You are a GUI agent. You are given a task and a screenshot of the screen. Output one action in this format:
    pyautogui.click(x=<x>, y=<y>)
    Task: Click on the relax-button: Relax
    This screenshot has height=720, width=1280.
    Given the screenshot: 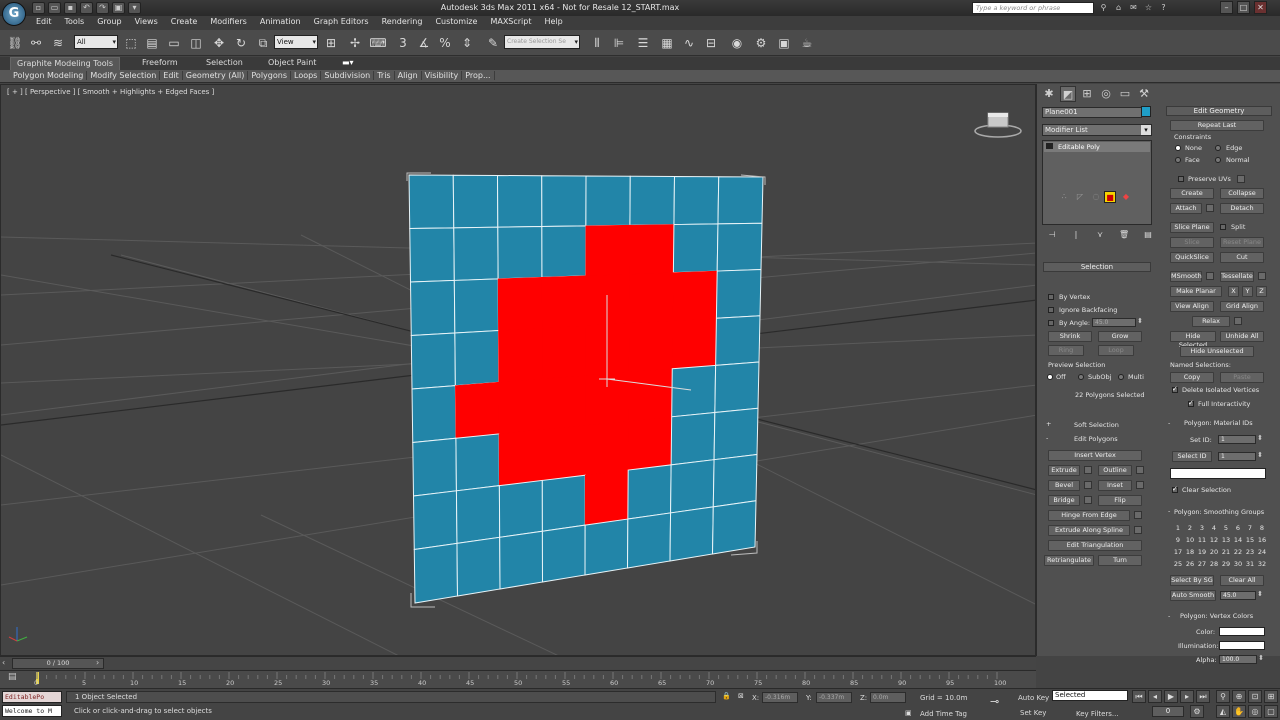 What is the action you would take?
    pyautogui.click(x=1211, y=321)
    